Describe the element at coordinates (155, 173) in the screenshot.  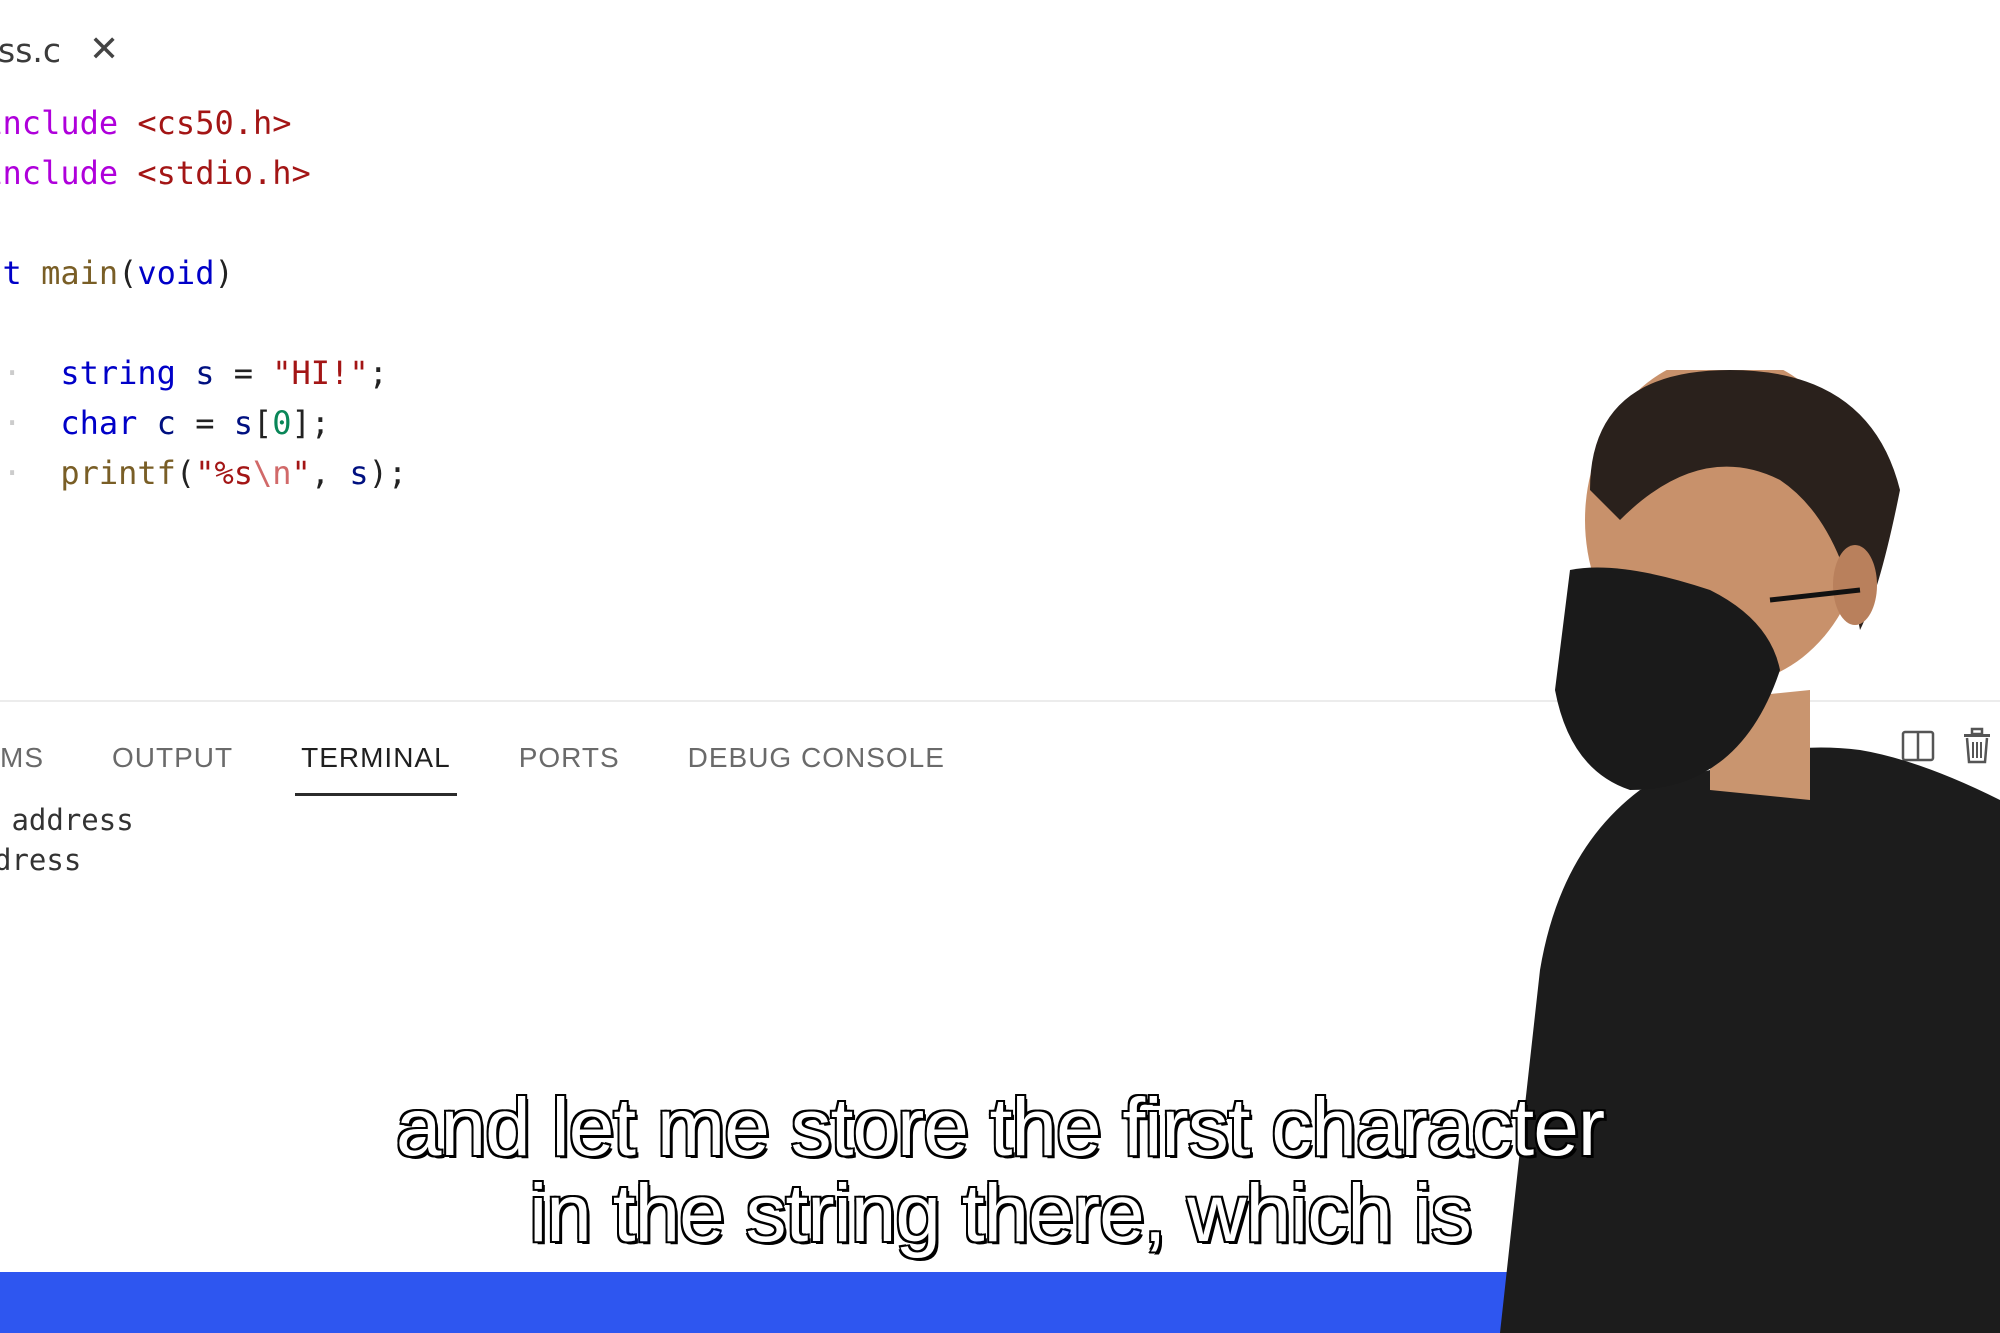
I see `code-line-2: #include <stdio.h>` at that location.